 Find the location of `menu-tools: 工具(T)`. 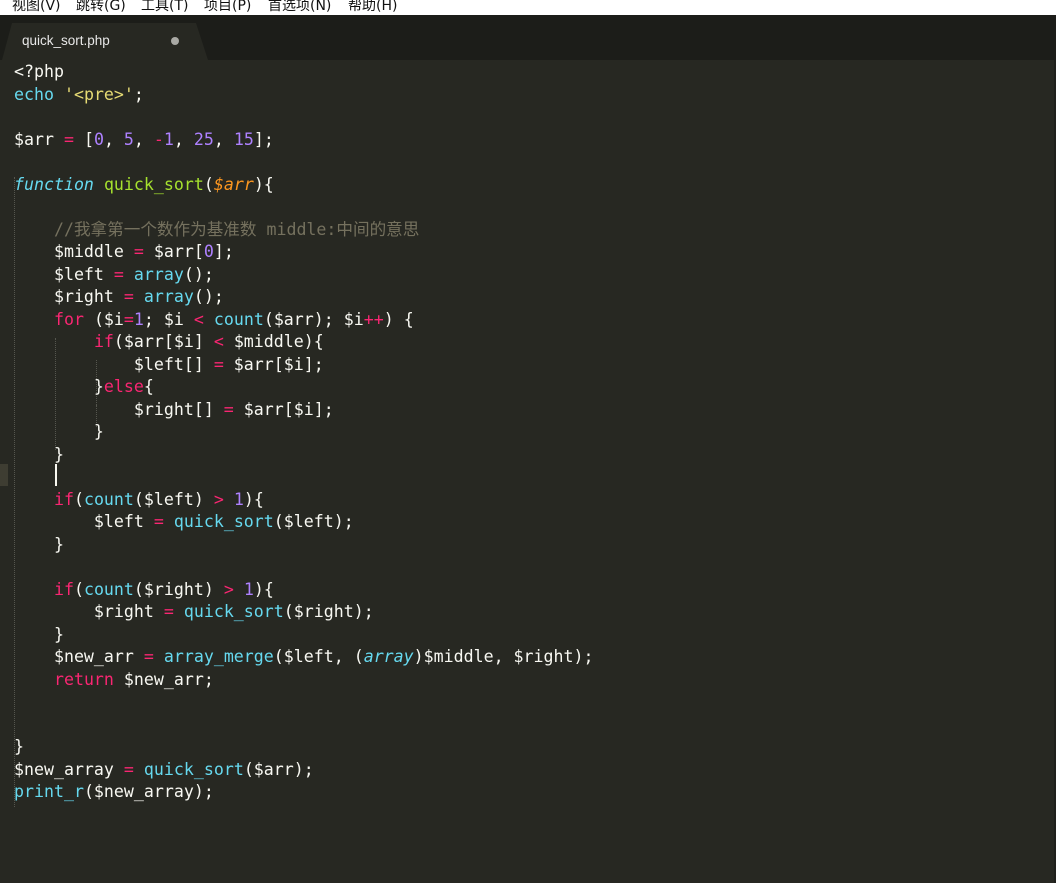

menu-tools: 工具(T) is located at coordinates (164, 7).